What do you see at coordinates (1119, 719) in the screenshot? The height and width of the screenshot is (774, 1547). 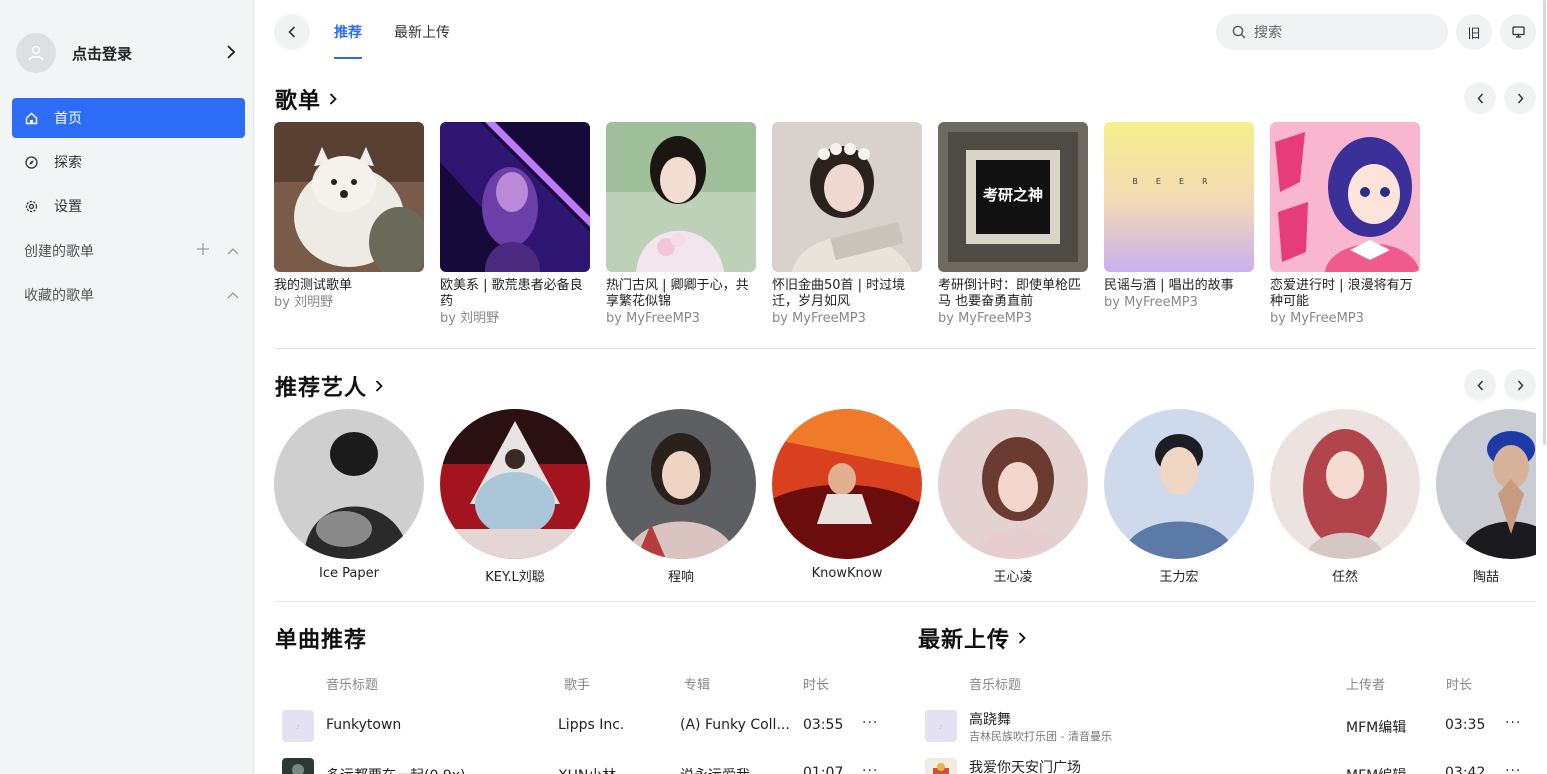 I see `song-title: 高跷舞` at bounding box center [1119, 719].